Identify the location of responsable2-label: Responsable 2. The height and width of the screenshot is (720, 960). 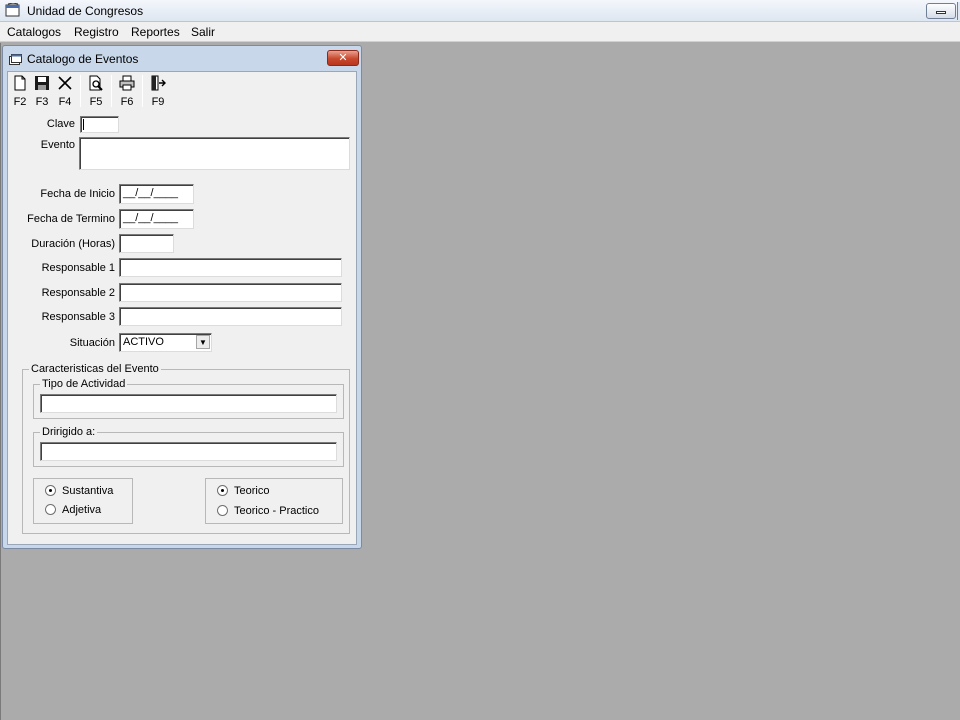
(78, 293).